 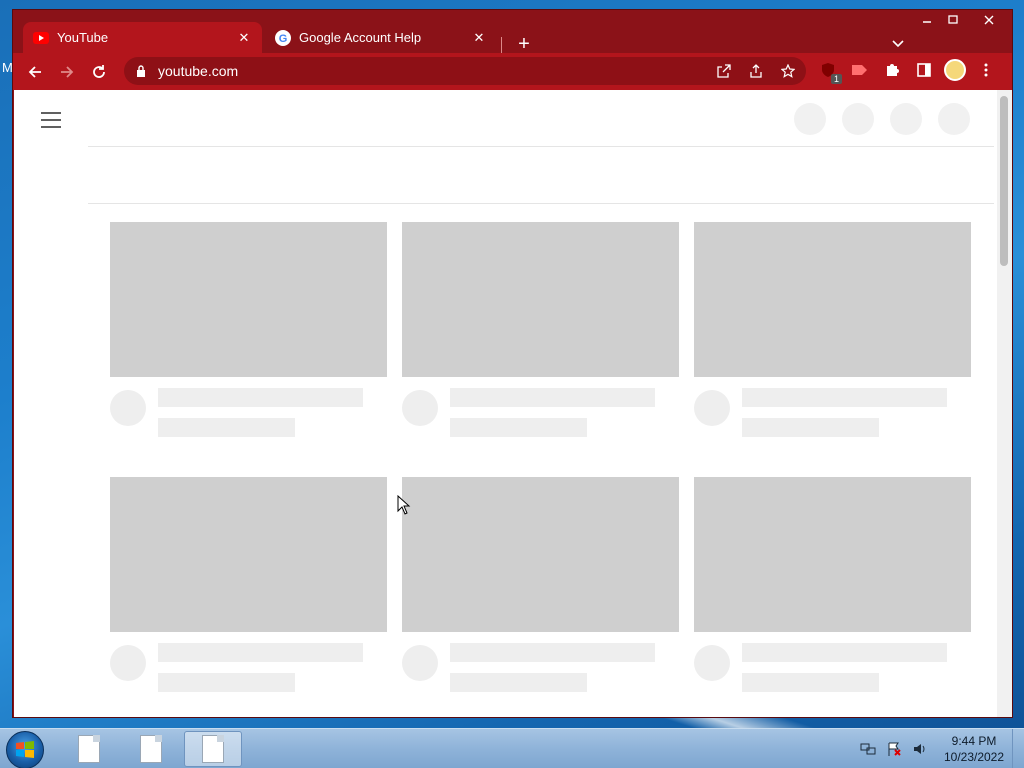 I want to click on system-tray, so click(x=894, y=748).